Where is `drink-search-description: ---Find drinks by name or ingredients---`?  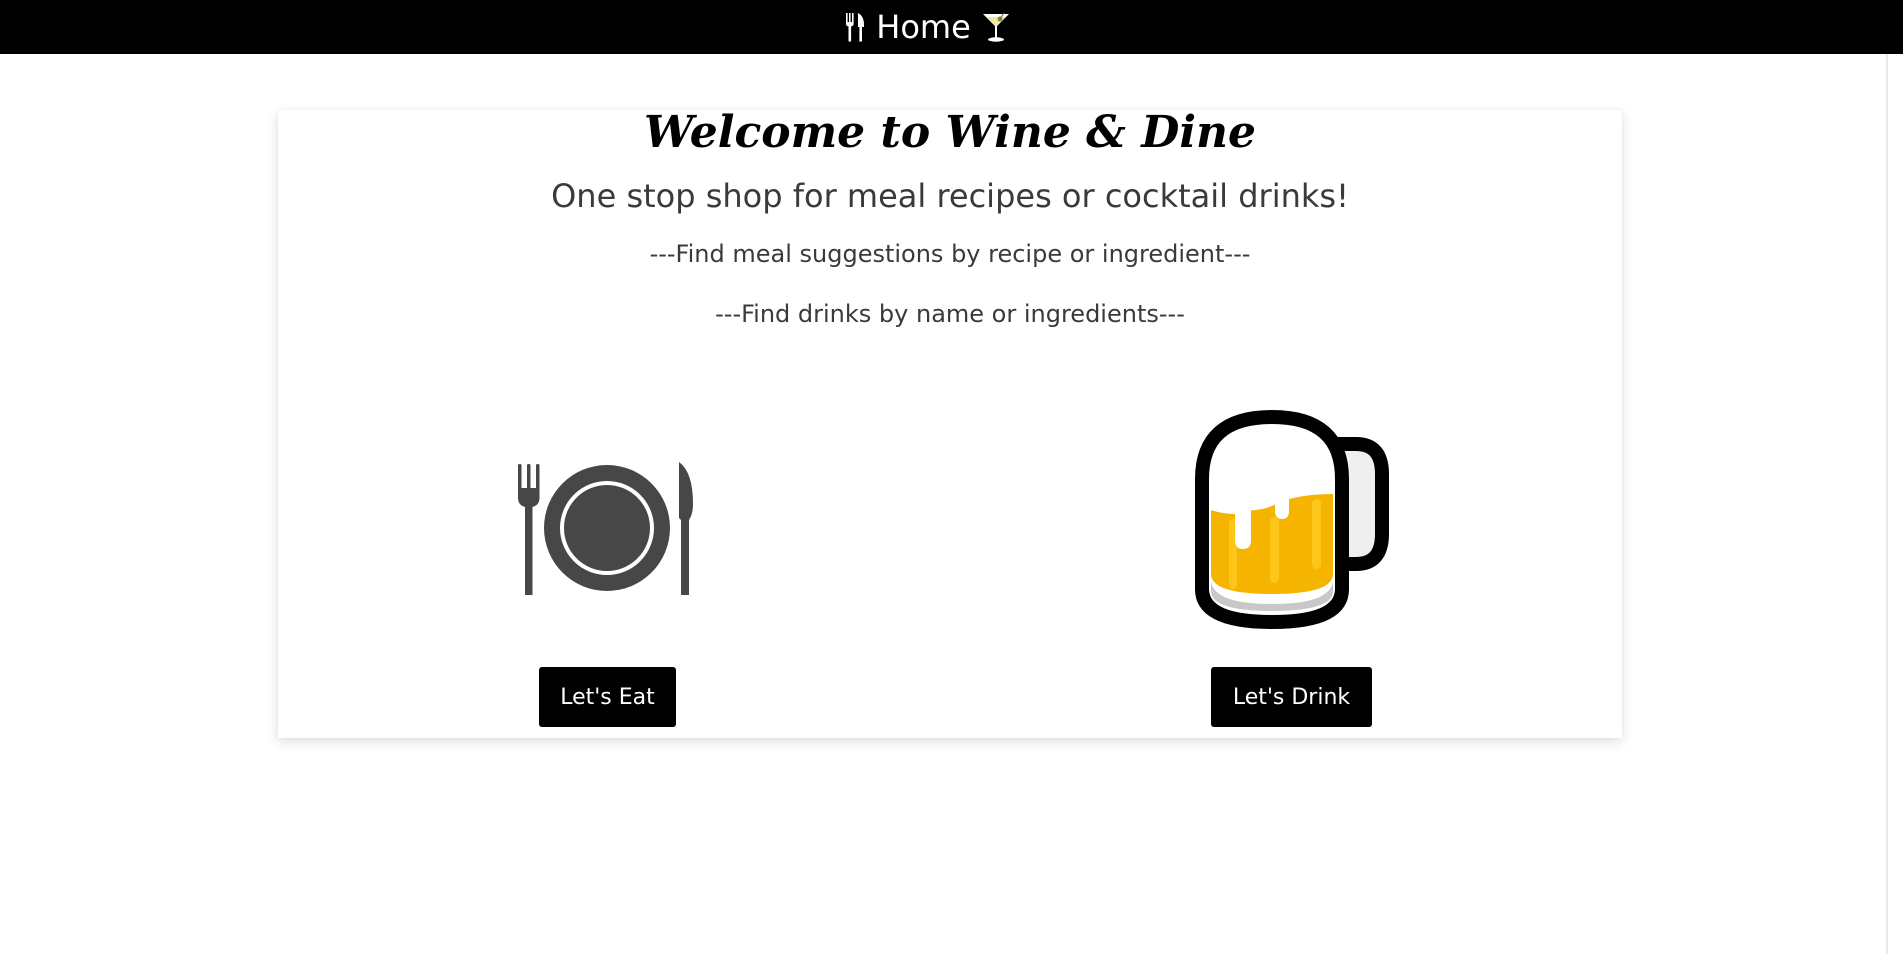
drink-search-description: ---Find drinks by name or ingredients--- is located at coordinates (950, 314).